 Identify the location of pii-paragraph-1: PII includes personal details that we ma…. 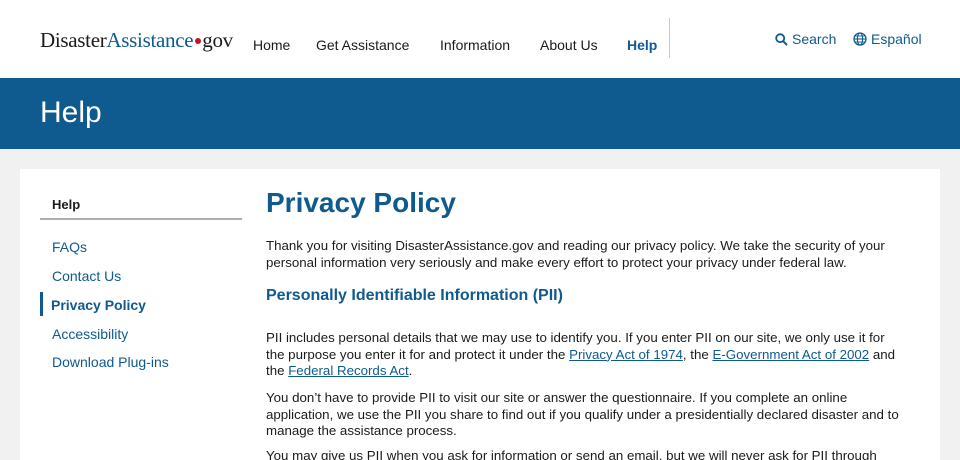
(596, 355).